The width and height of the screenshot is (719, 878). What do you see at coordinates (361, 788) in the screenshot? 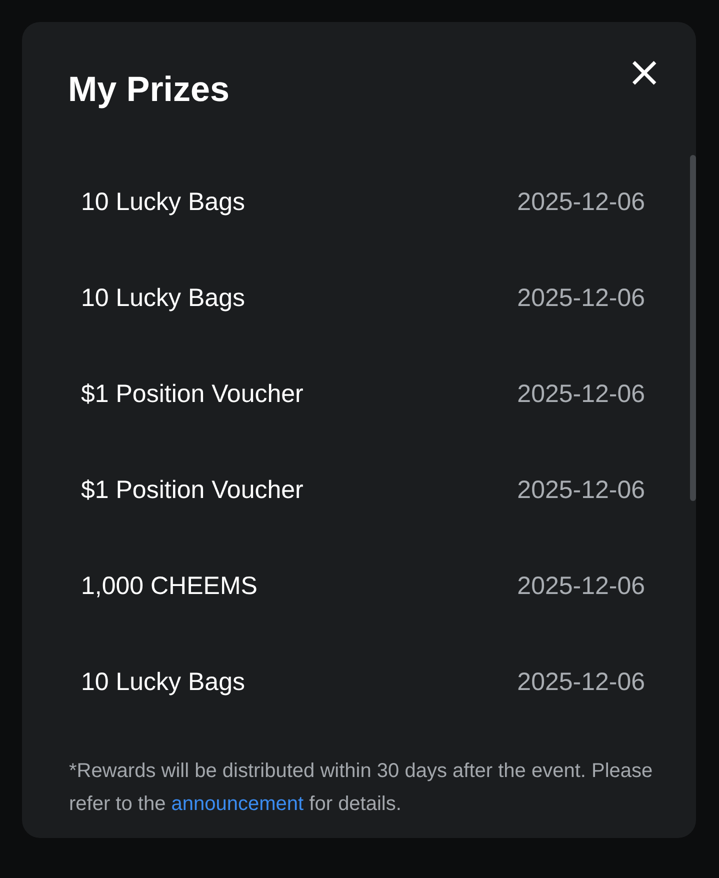
I see `rewards-note: *Rewards will be distributed within 30 days after the event. Please refer to the announcement for details.` at bounding box center [361, 788].